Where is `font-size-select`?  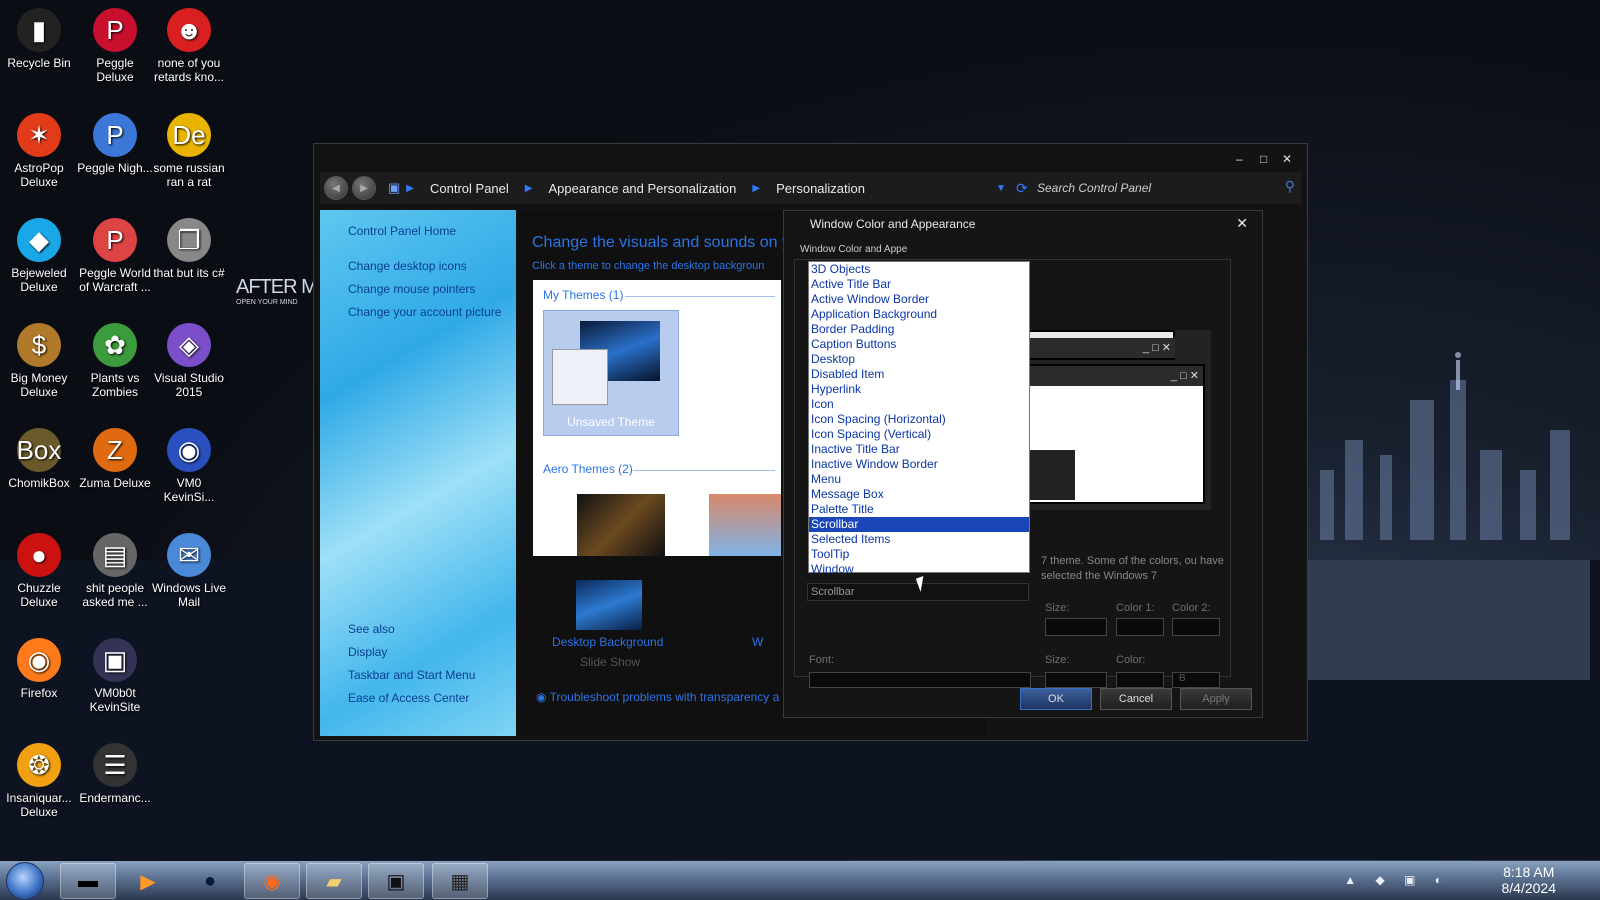 font-size-select is located at coordinates (1076, 680).